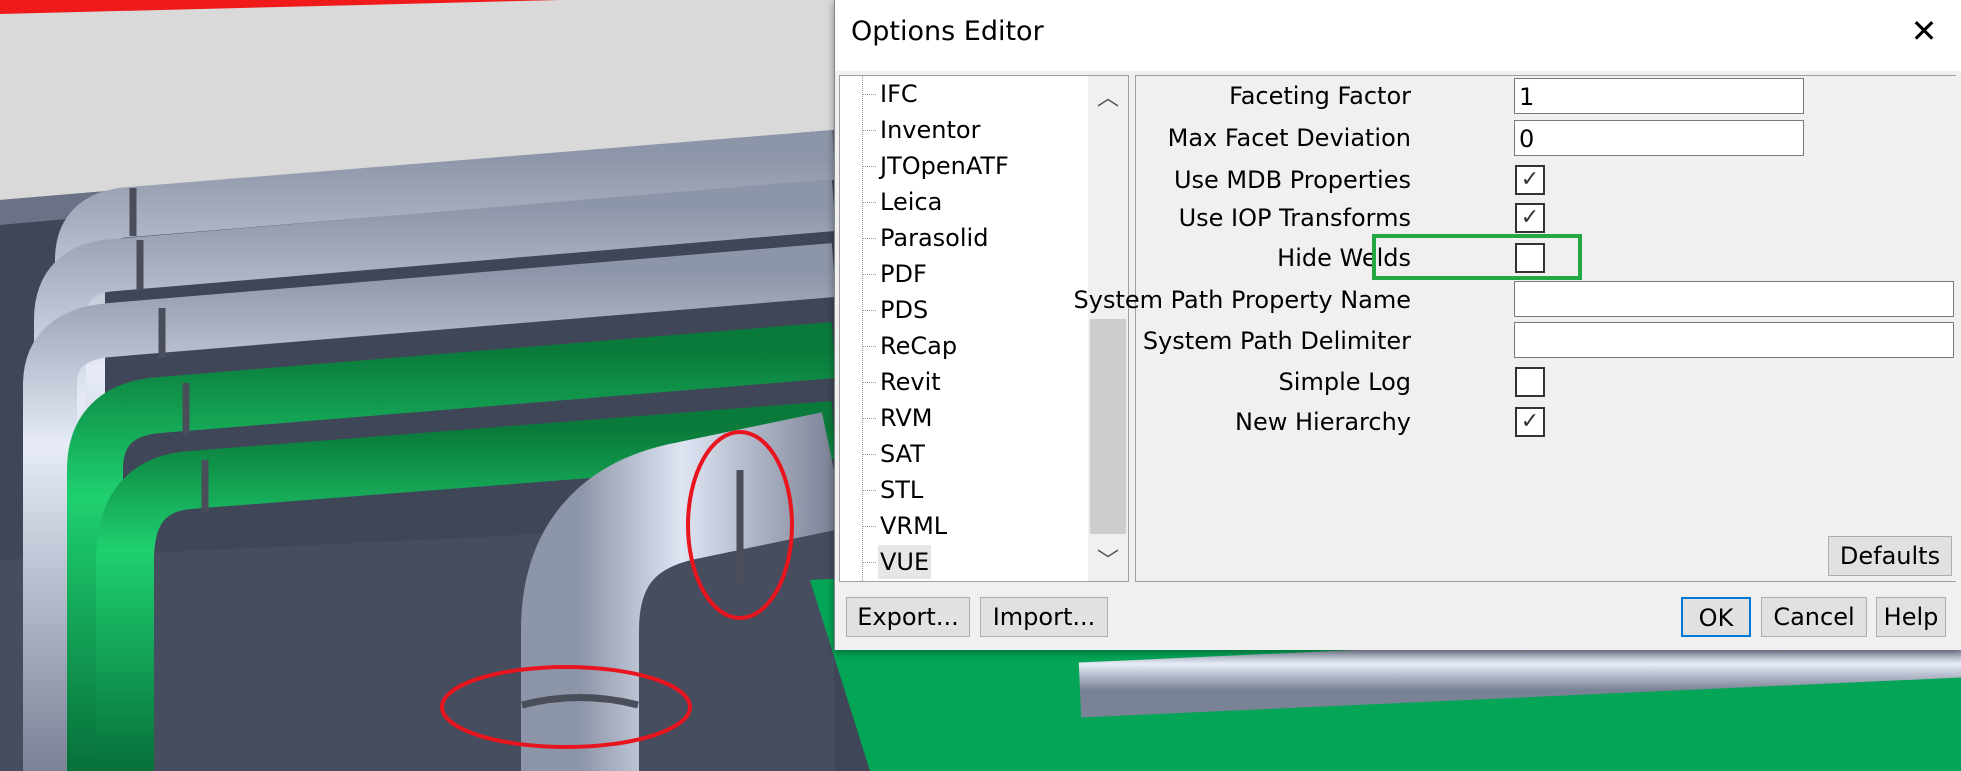 Image resolution: width=1961 pixels, height=771 pixels. Describe the element at coordinates (1108, 559) in the screenshot. I see `scroll-down-icon: ﹀` at that location.